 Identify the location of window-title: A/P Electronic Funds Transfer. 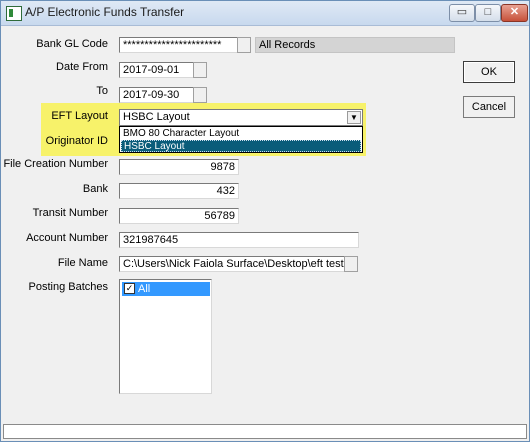
(105, 12).